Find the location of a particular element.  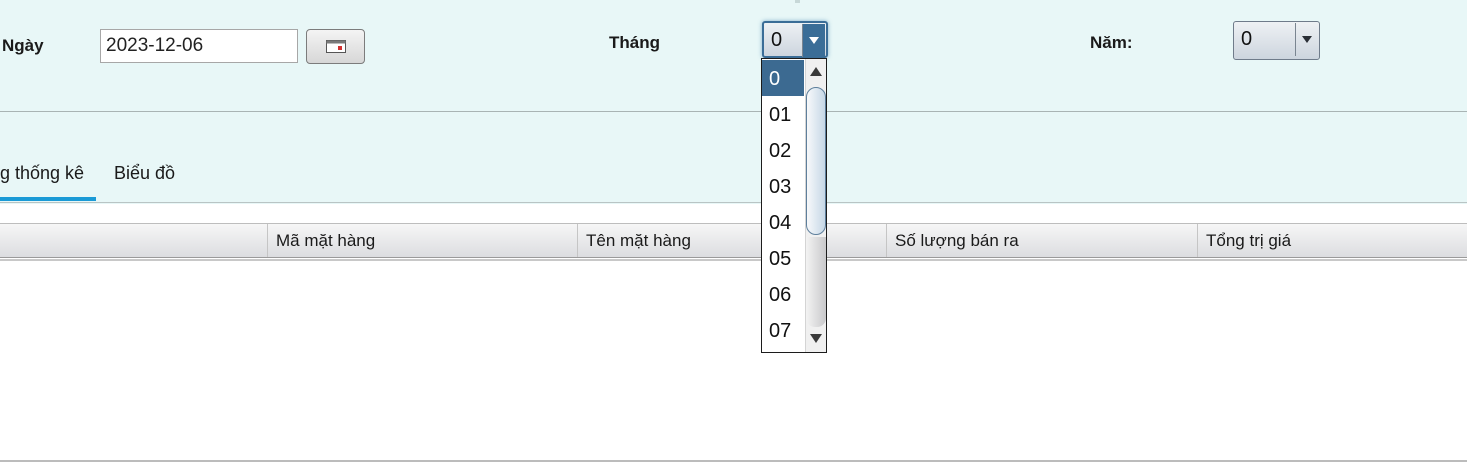

month-option-0: 0 is located at coordinates (783, 78).